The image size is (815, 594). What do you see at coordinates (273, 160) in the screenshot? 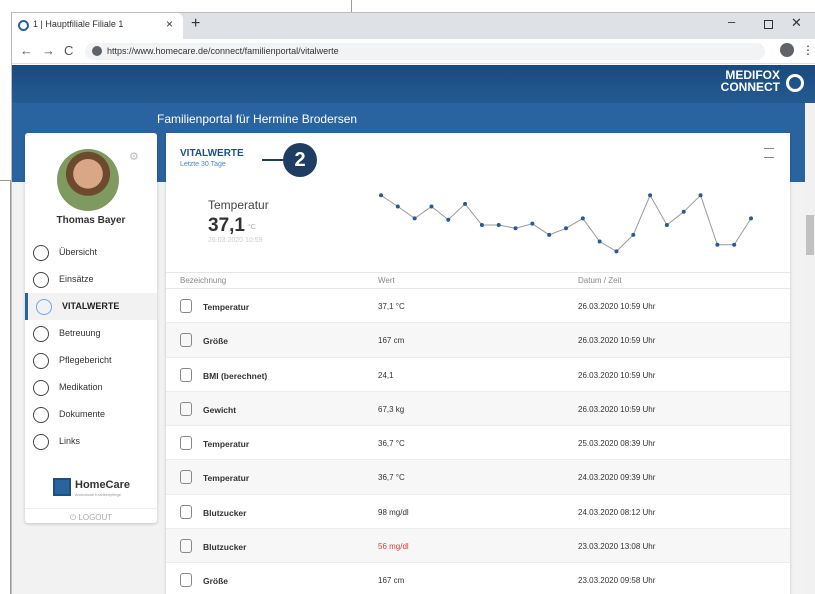
I see `callout-line` at bounding box center [273, 160].